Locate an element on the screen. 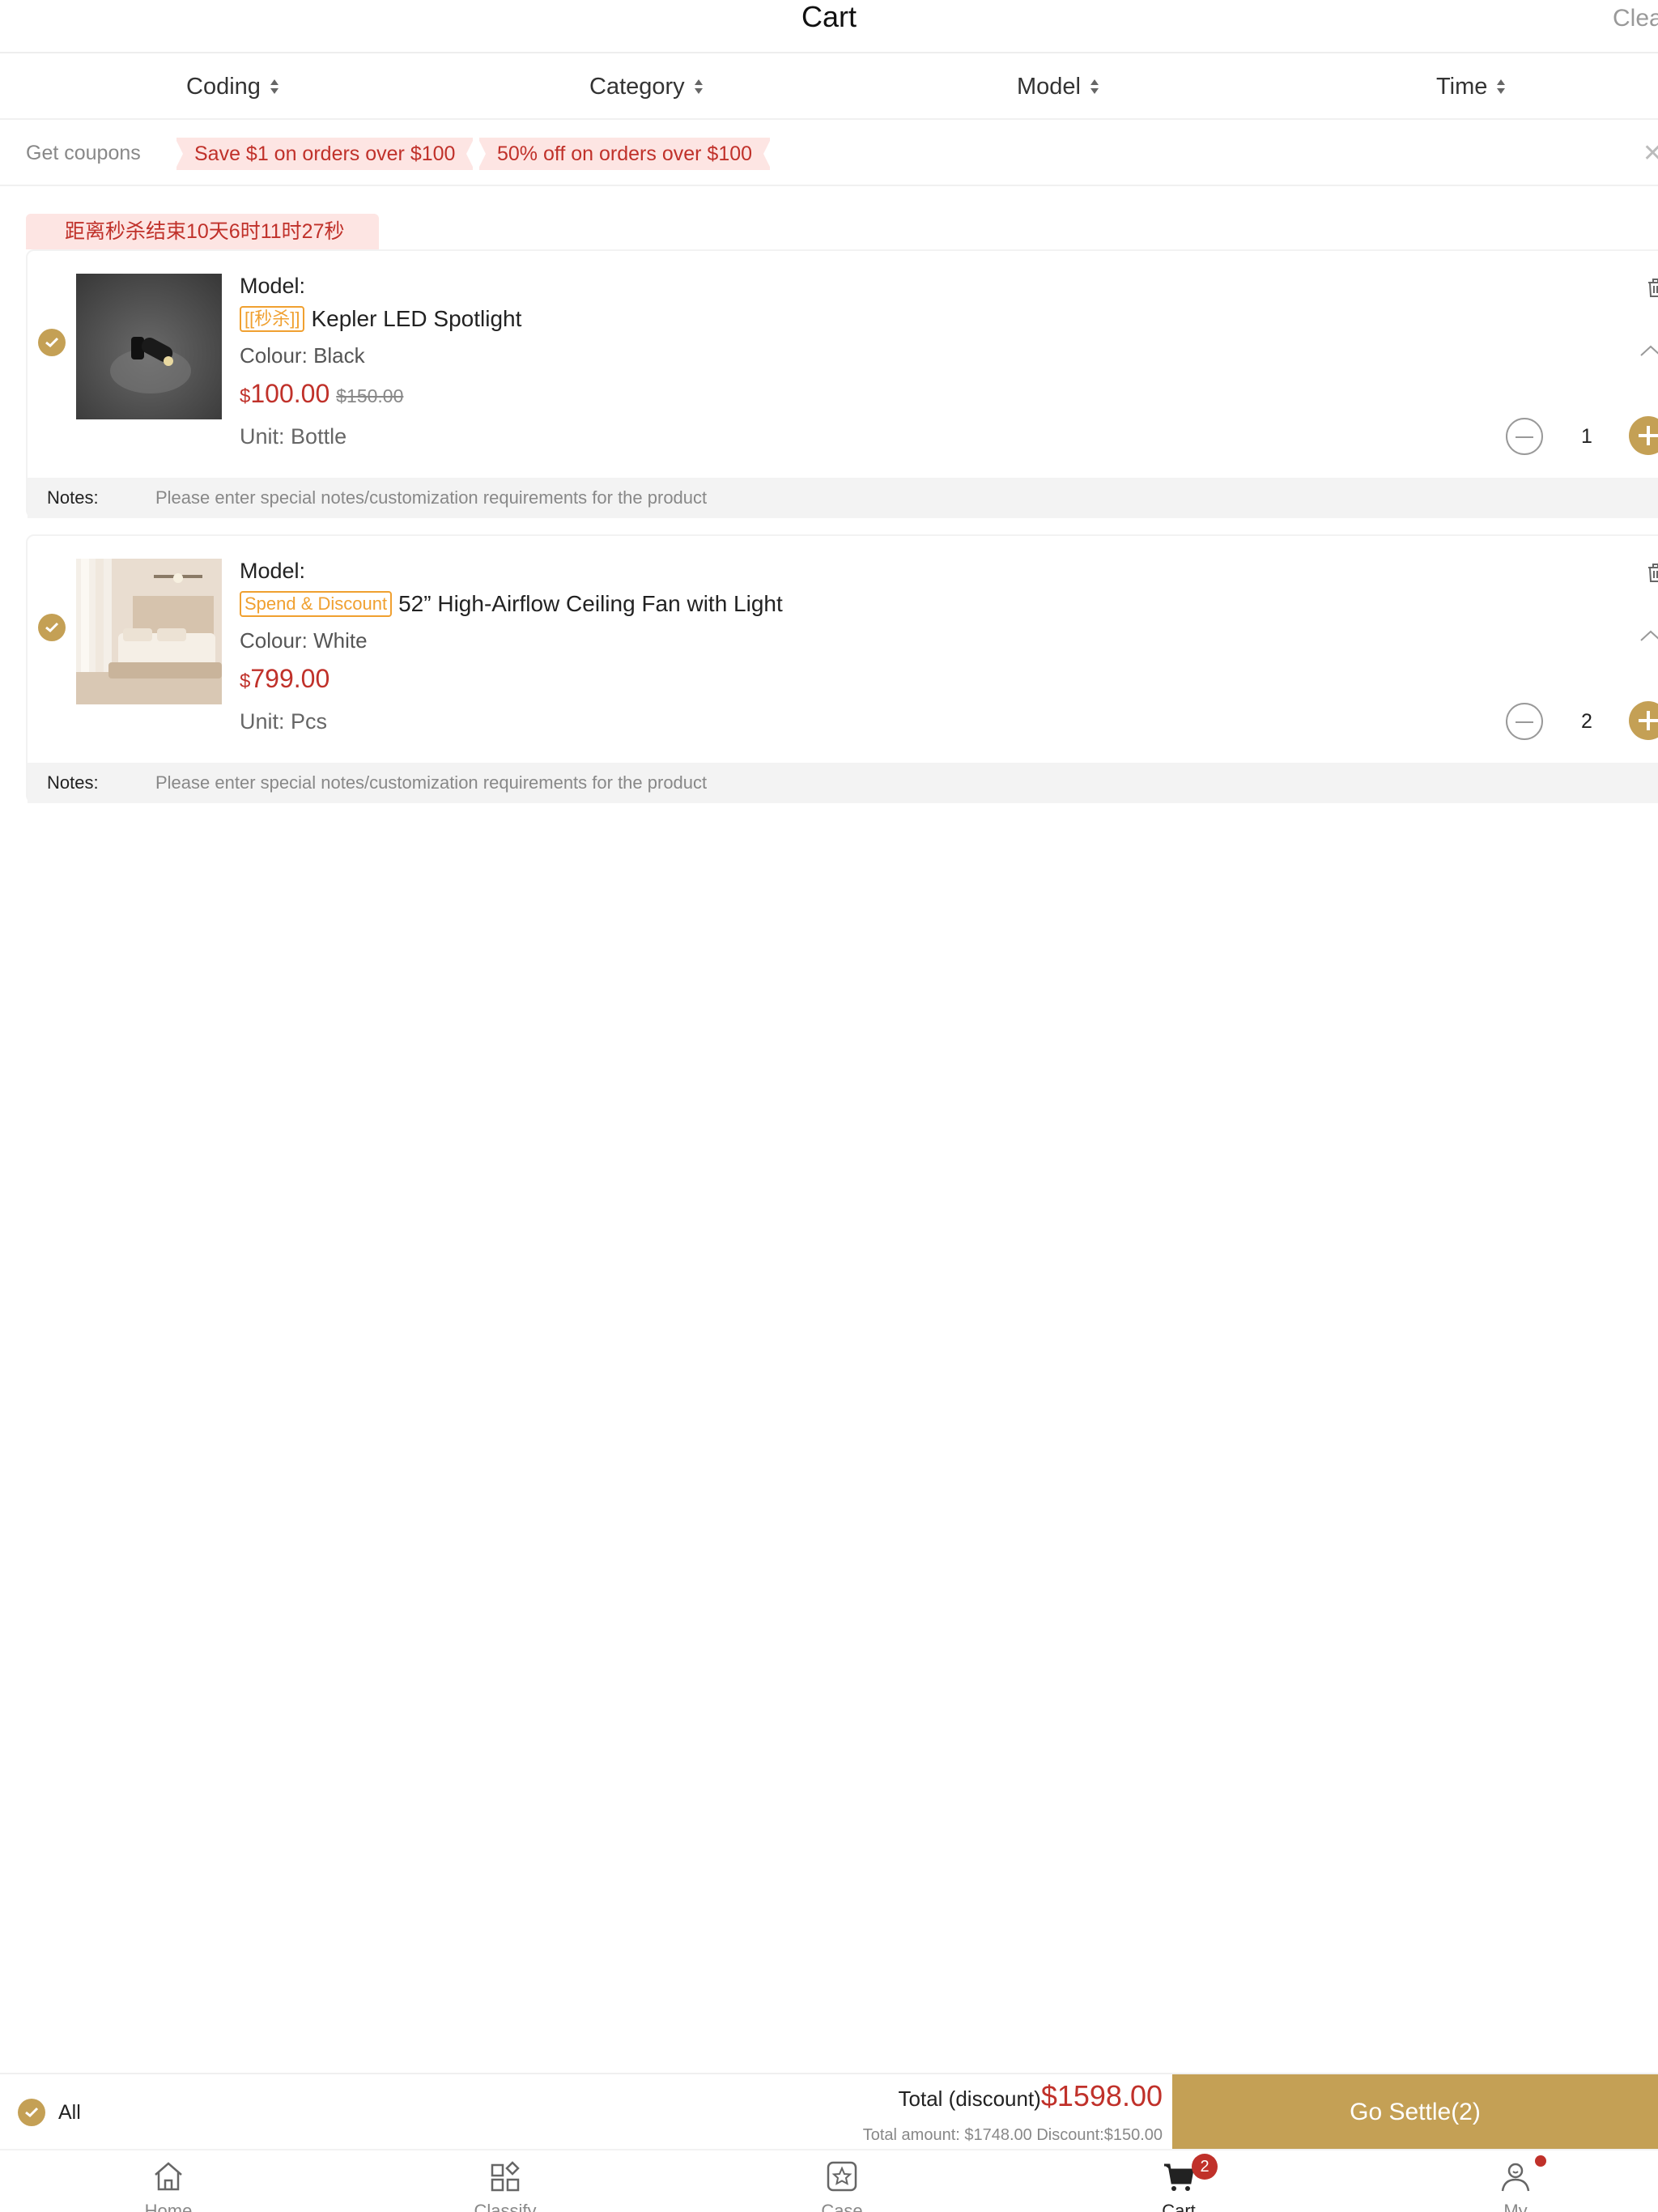 Image resolution: width=1658 pixels, height=2212 pixels. tab-classify: Classify is located at coordinates (505, 2181).